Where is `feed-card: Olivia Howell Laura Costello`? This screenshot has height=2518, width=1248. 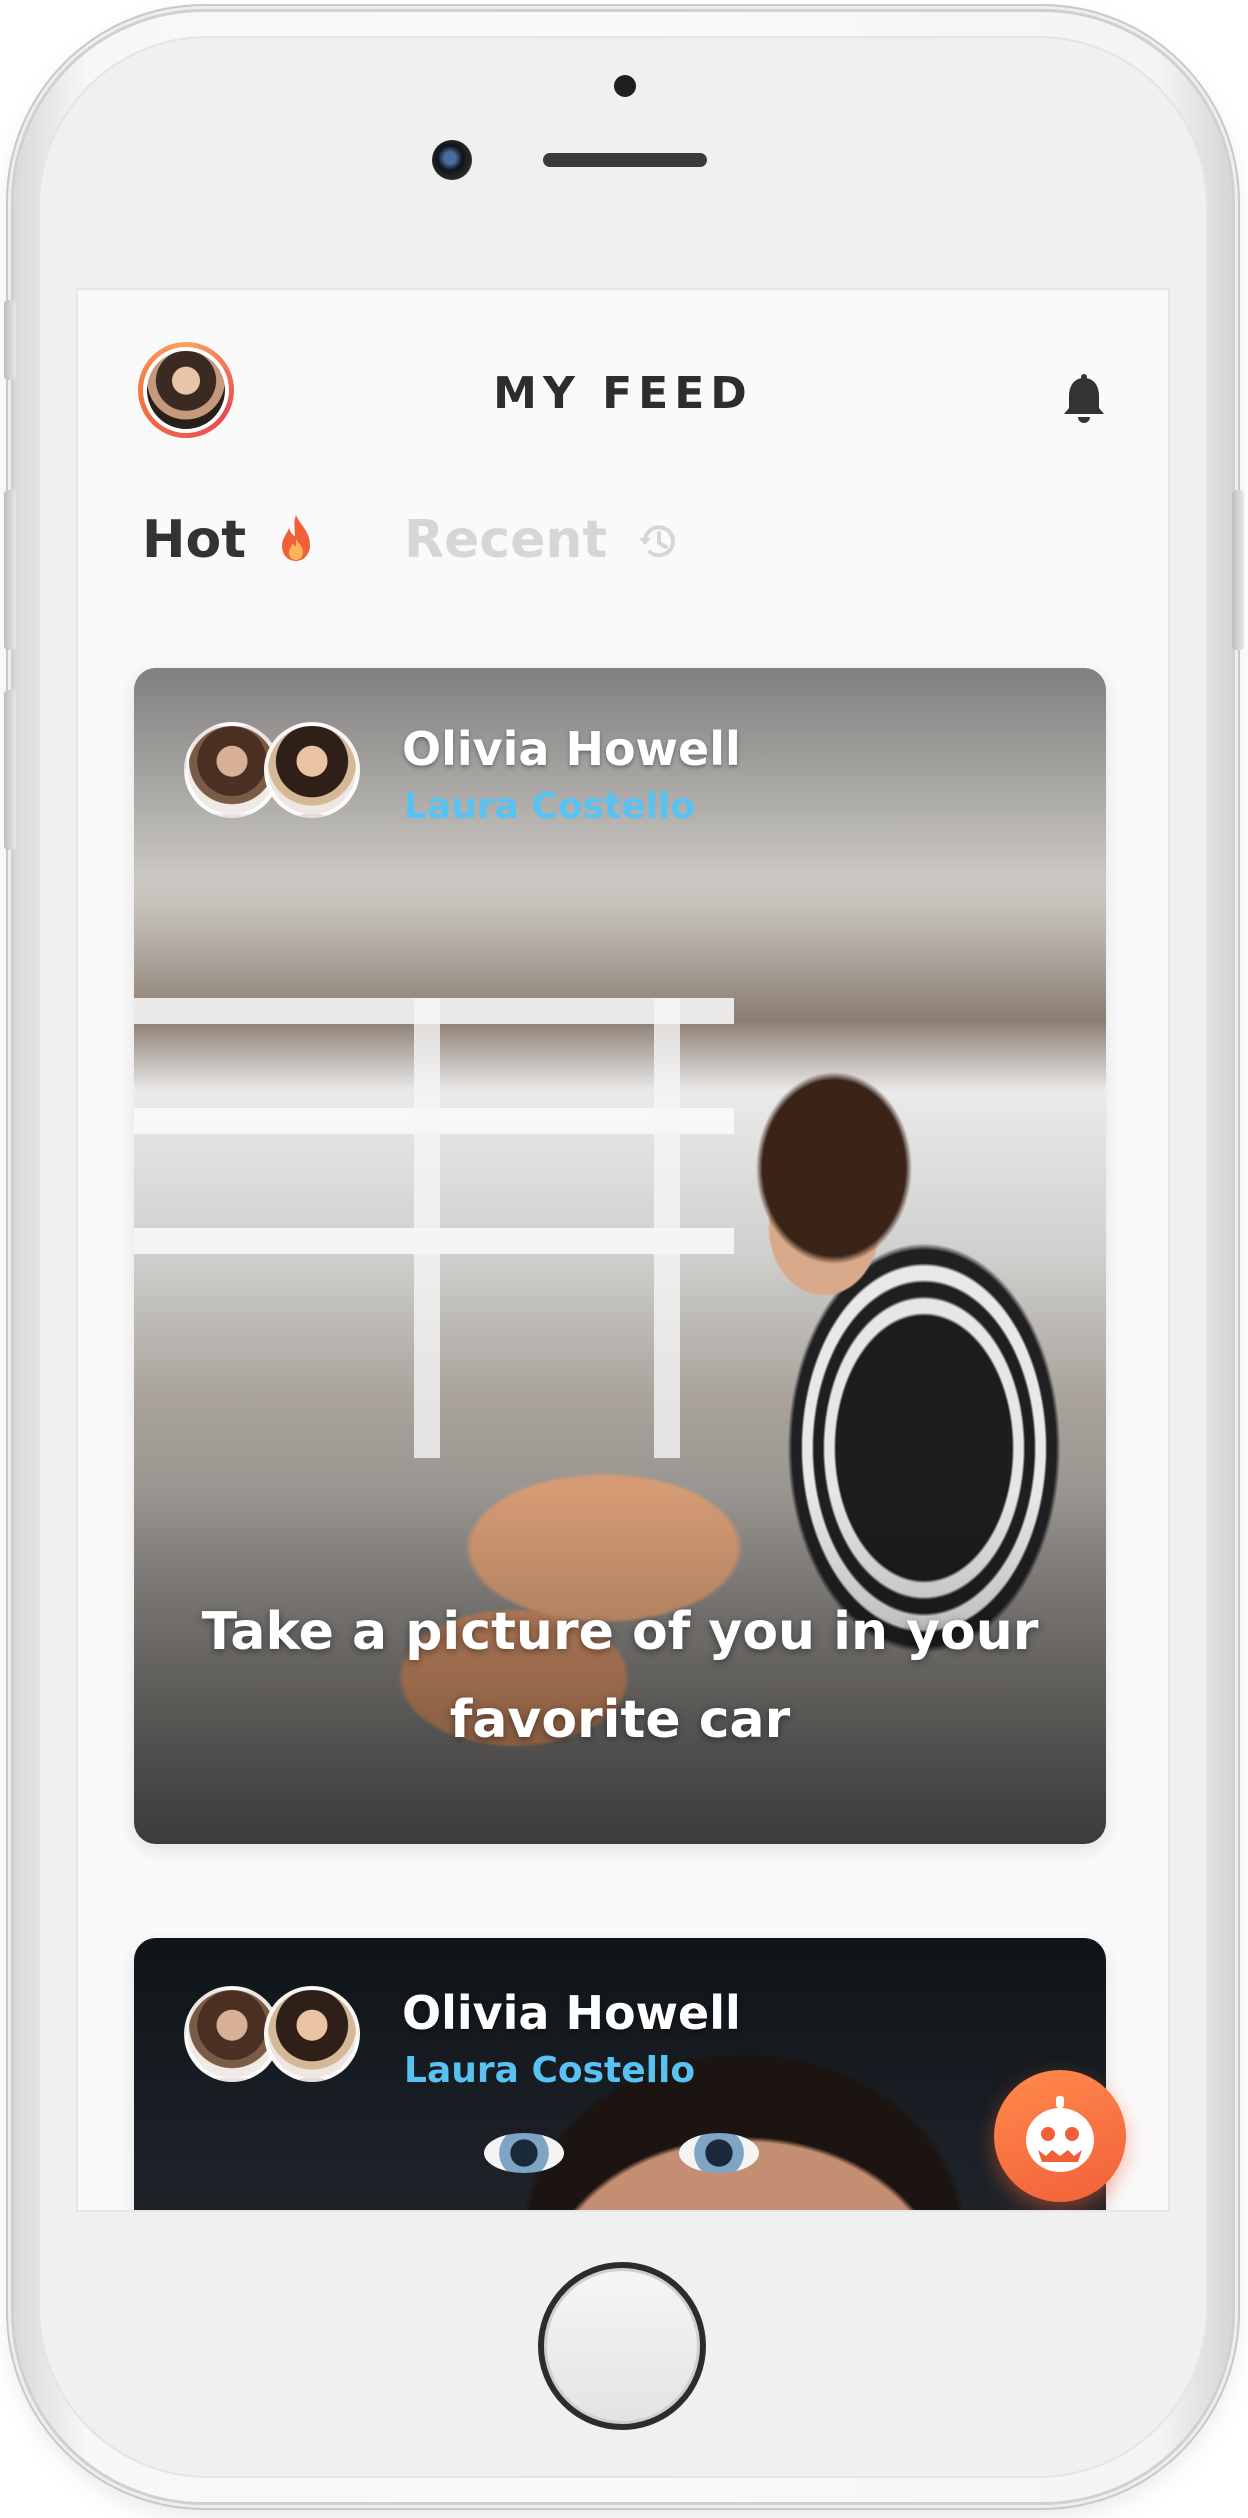 feed-card: Olivia Howell Laura Costello is located at coordinates (620, 2074).